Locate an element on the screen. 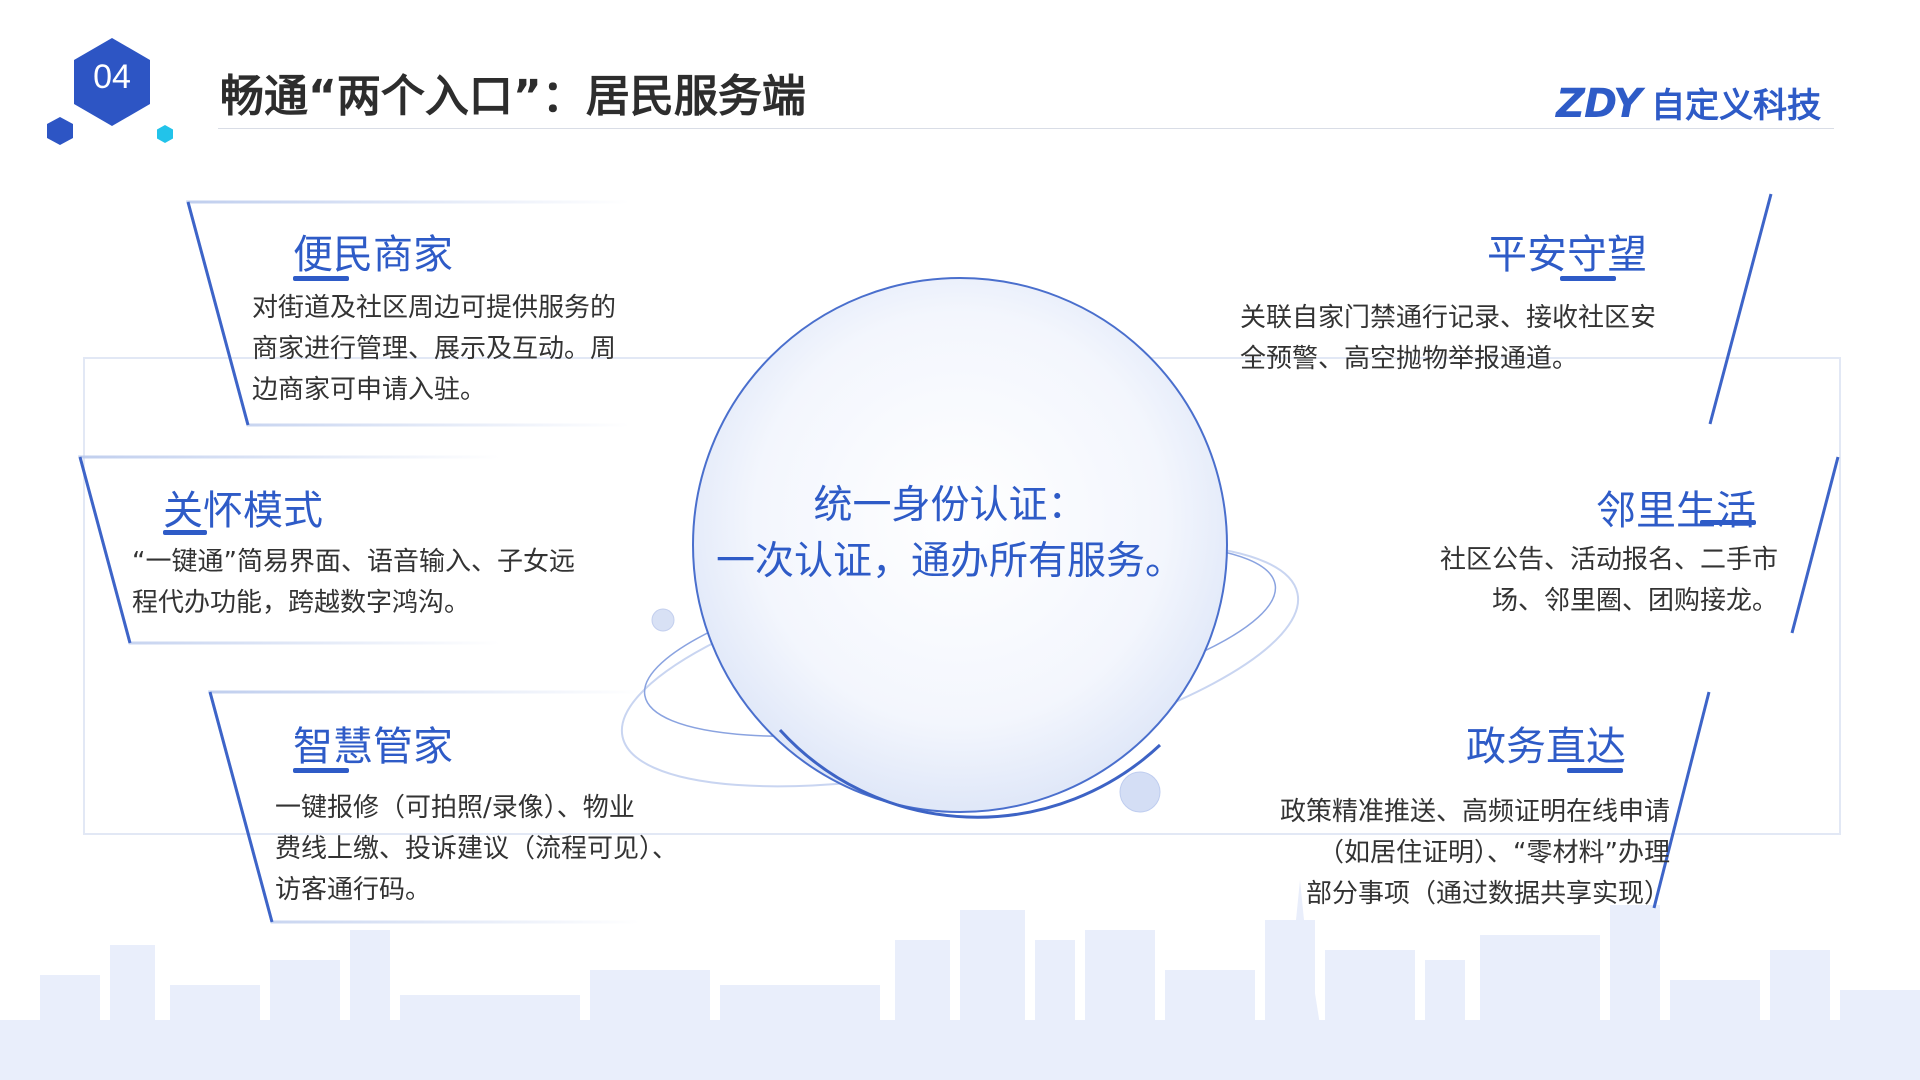 The height and width of the screenshot is (1080, 1920). card-underline-care is located at coordinates (185, 532).